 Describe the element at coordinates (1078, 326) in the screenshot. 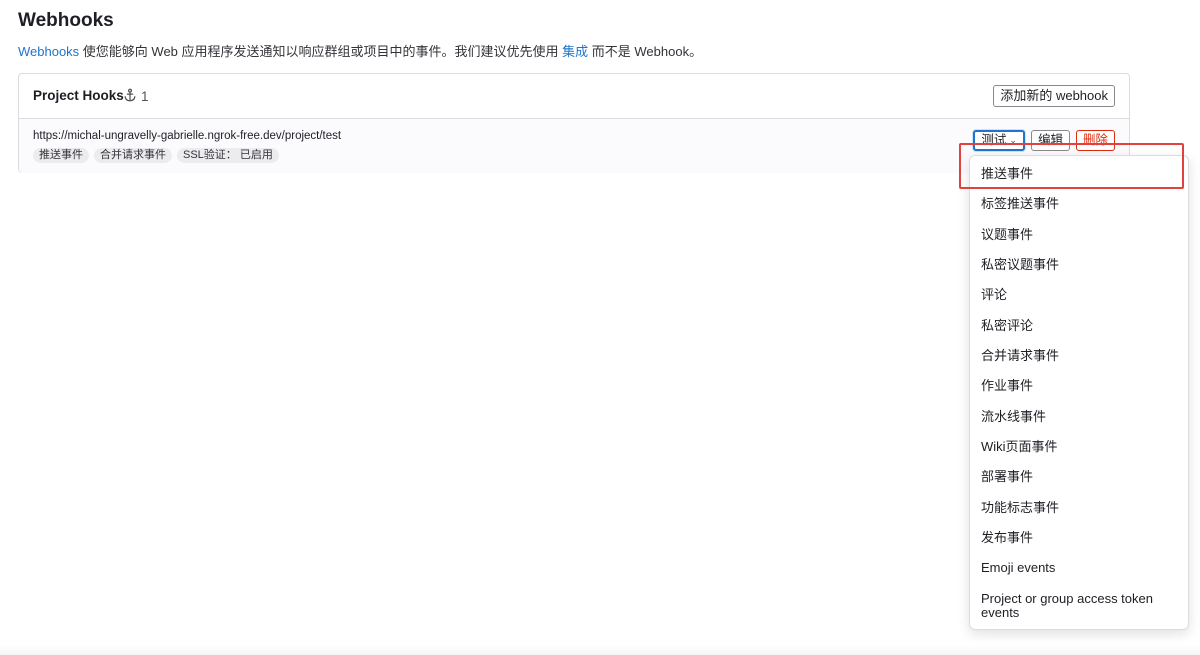

I see `dropdown-item-confidential-comments: 私密评论` at that location.